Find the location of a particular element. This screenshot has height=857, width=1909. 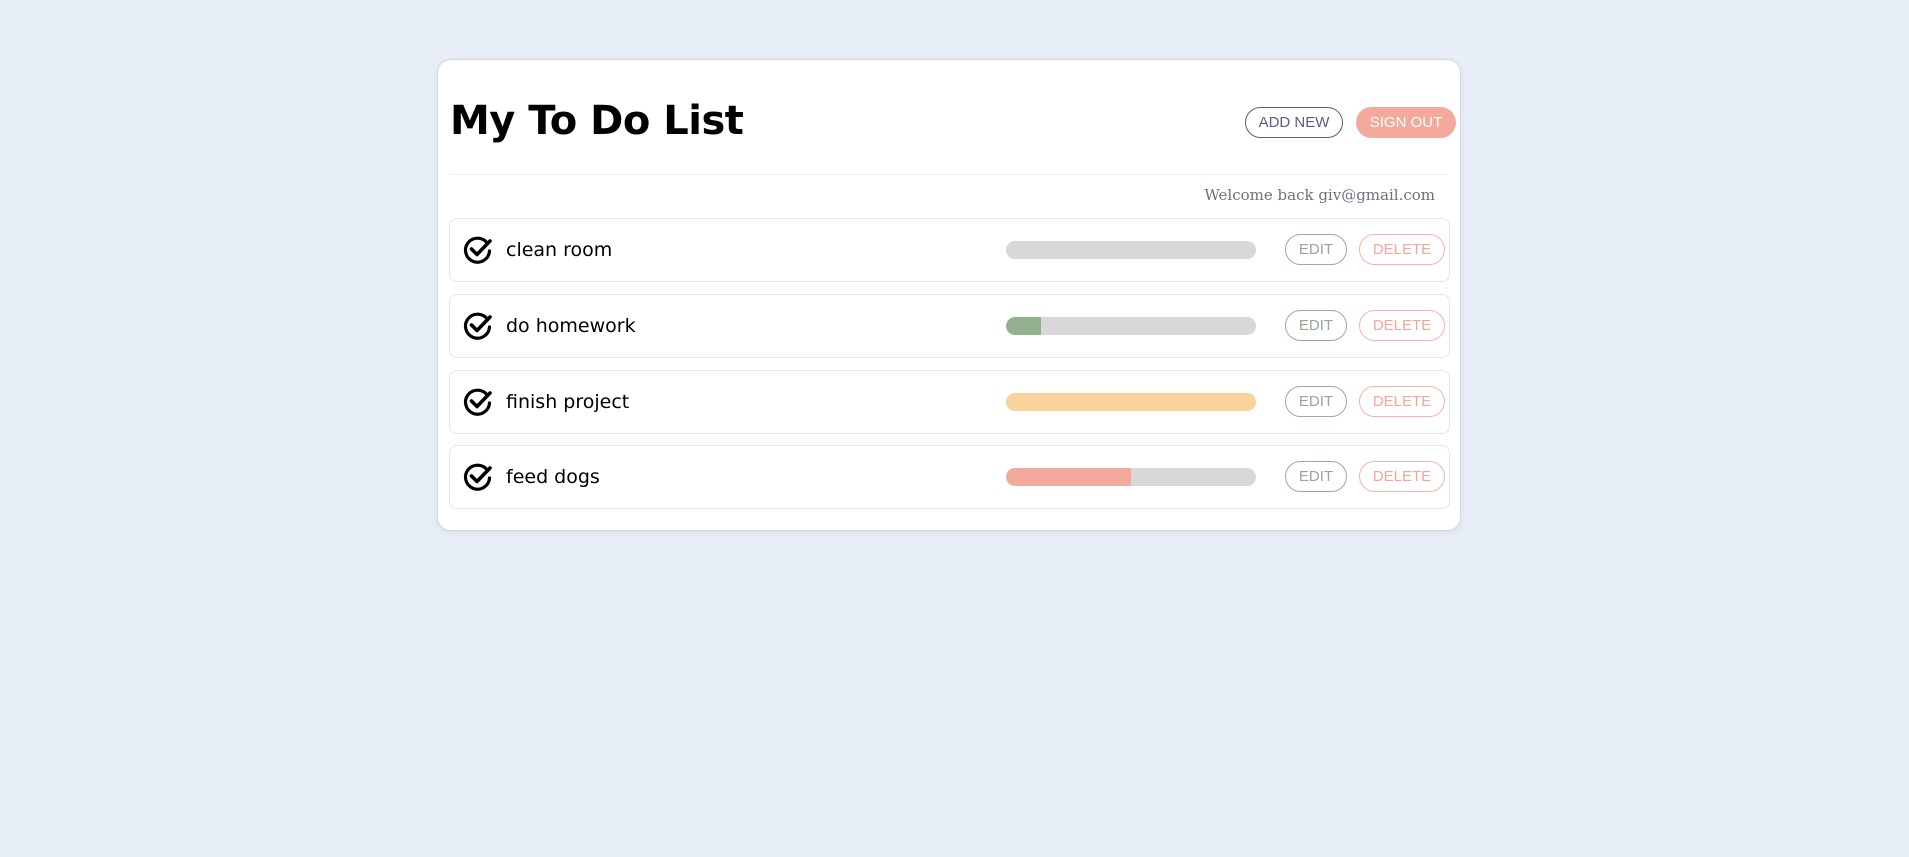

add-new-button: ADD NEW is located at coordinates (1294, 122).